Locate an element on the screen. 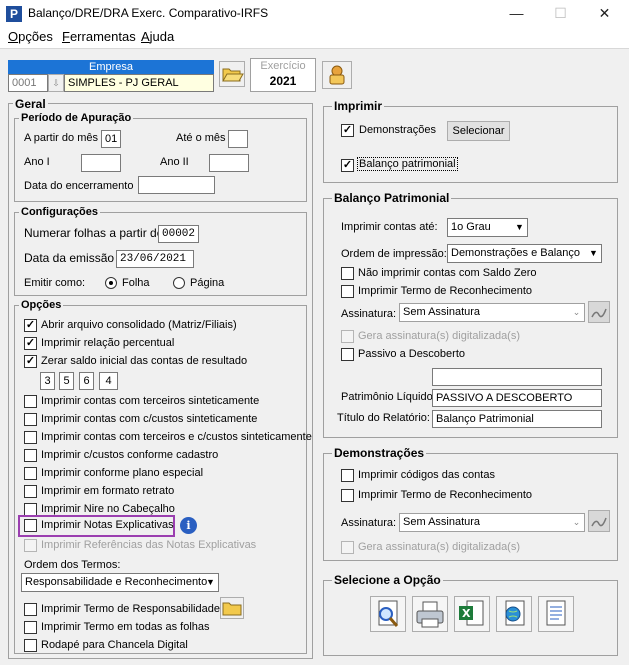  print-button is located at coordinates (430, 614).